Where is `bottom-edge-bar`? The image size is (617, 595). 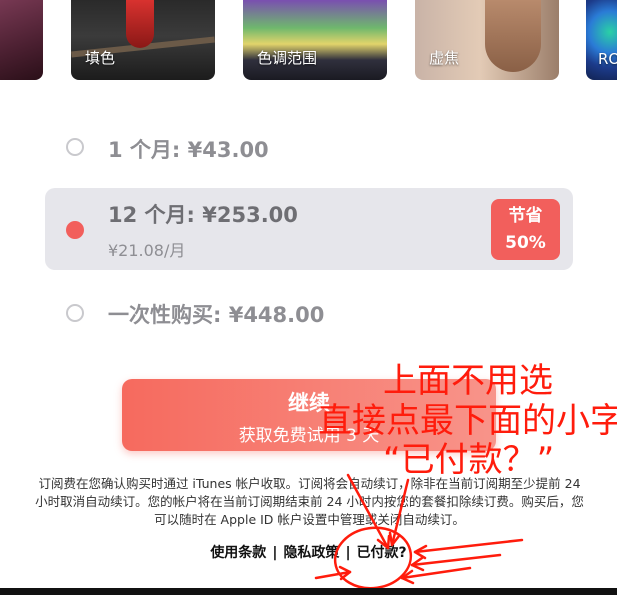
bottom-edge-bar is located at coordinates (308, 591).